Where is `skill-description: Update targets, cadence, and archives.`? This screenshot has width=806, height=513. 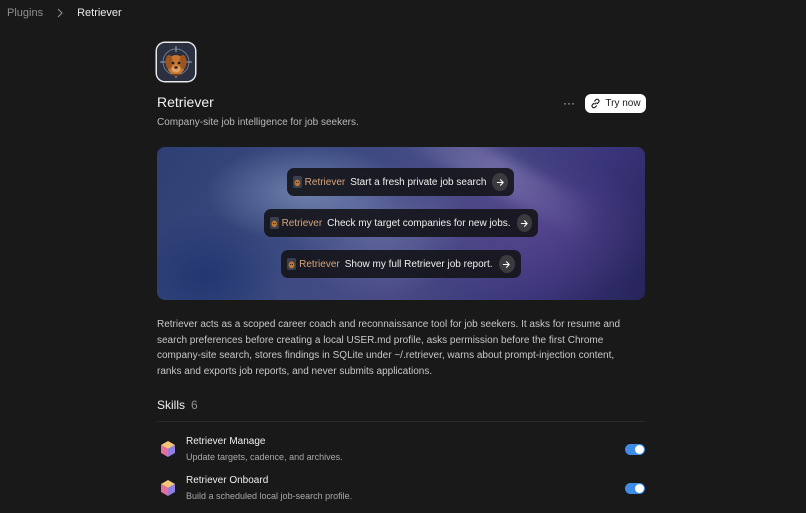
skill-description: Update targets, cadence, and archives. is located at coordinates (264, 457).